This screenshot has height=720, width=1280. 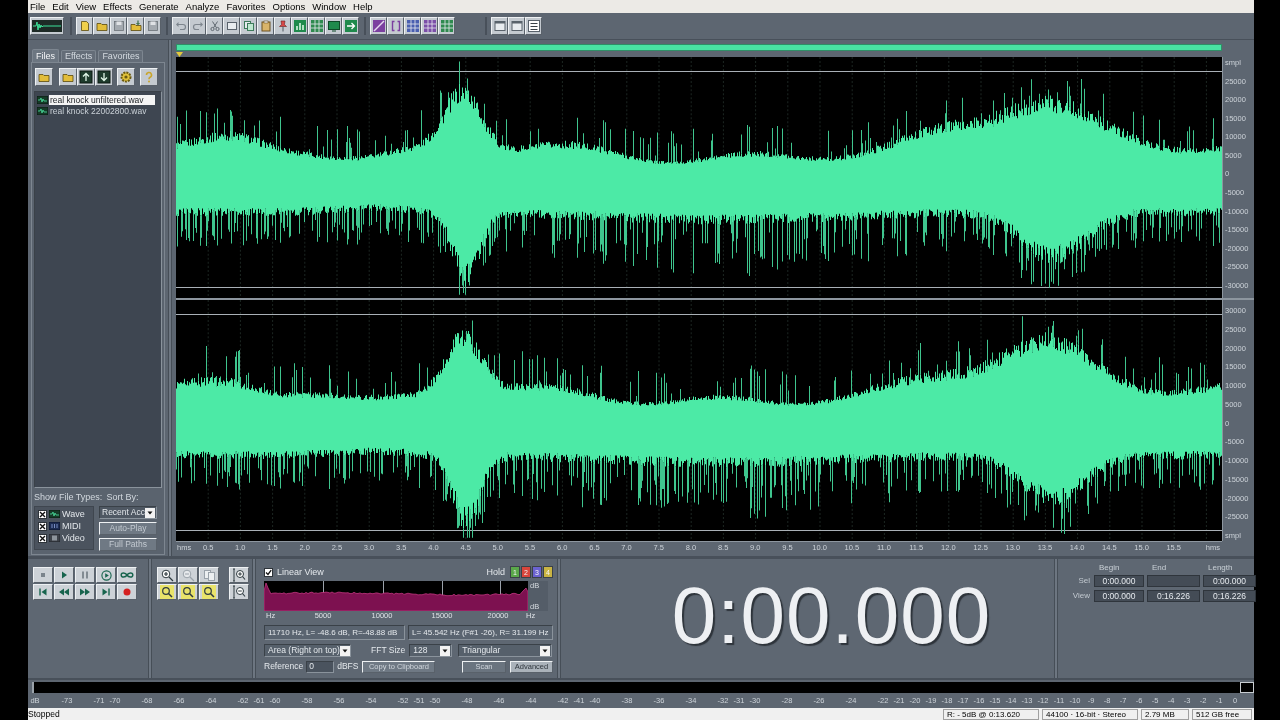 I want to click on bracket-icon, so click(x=395, y=26).